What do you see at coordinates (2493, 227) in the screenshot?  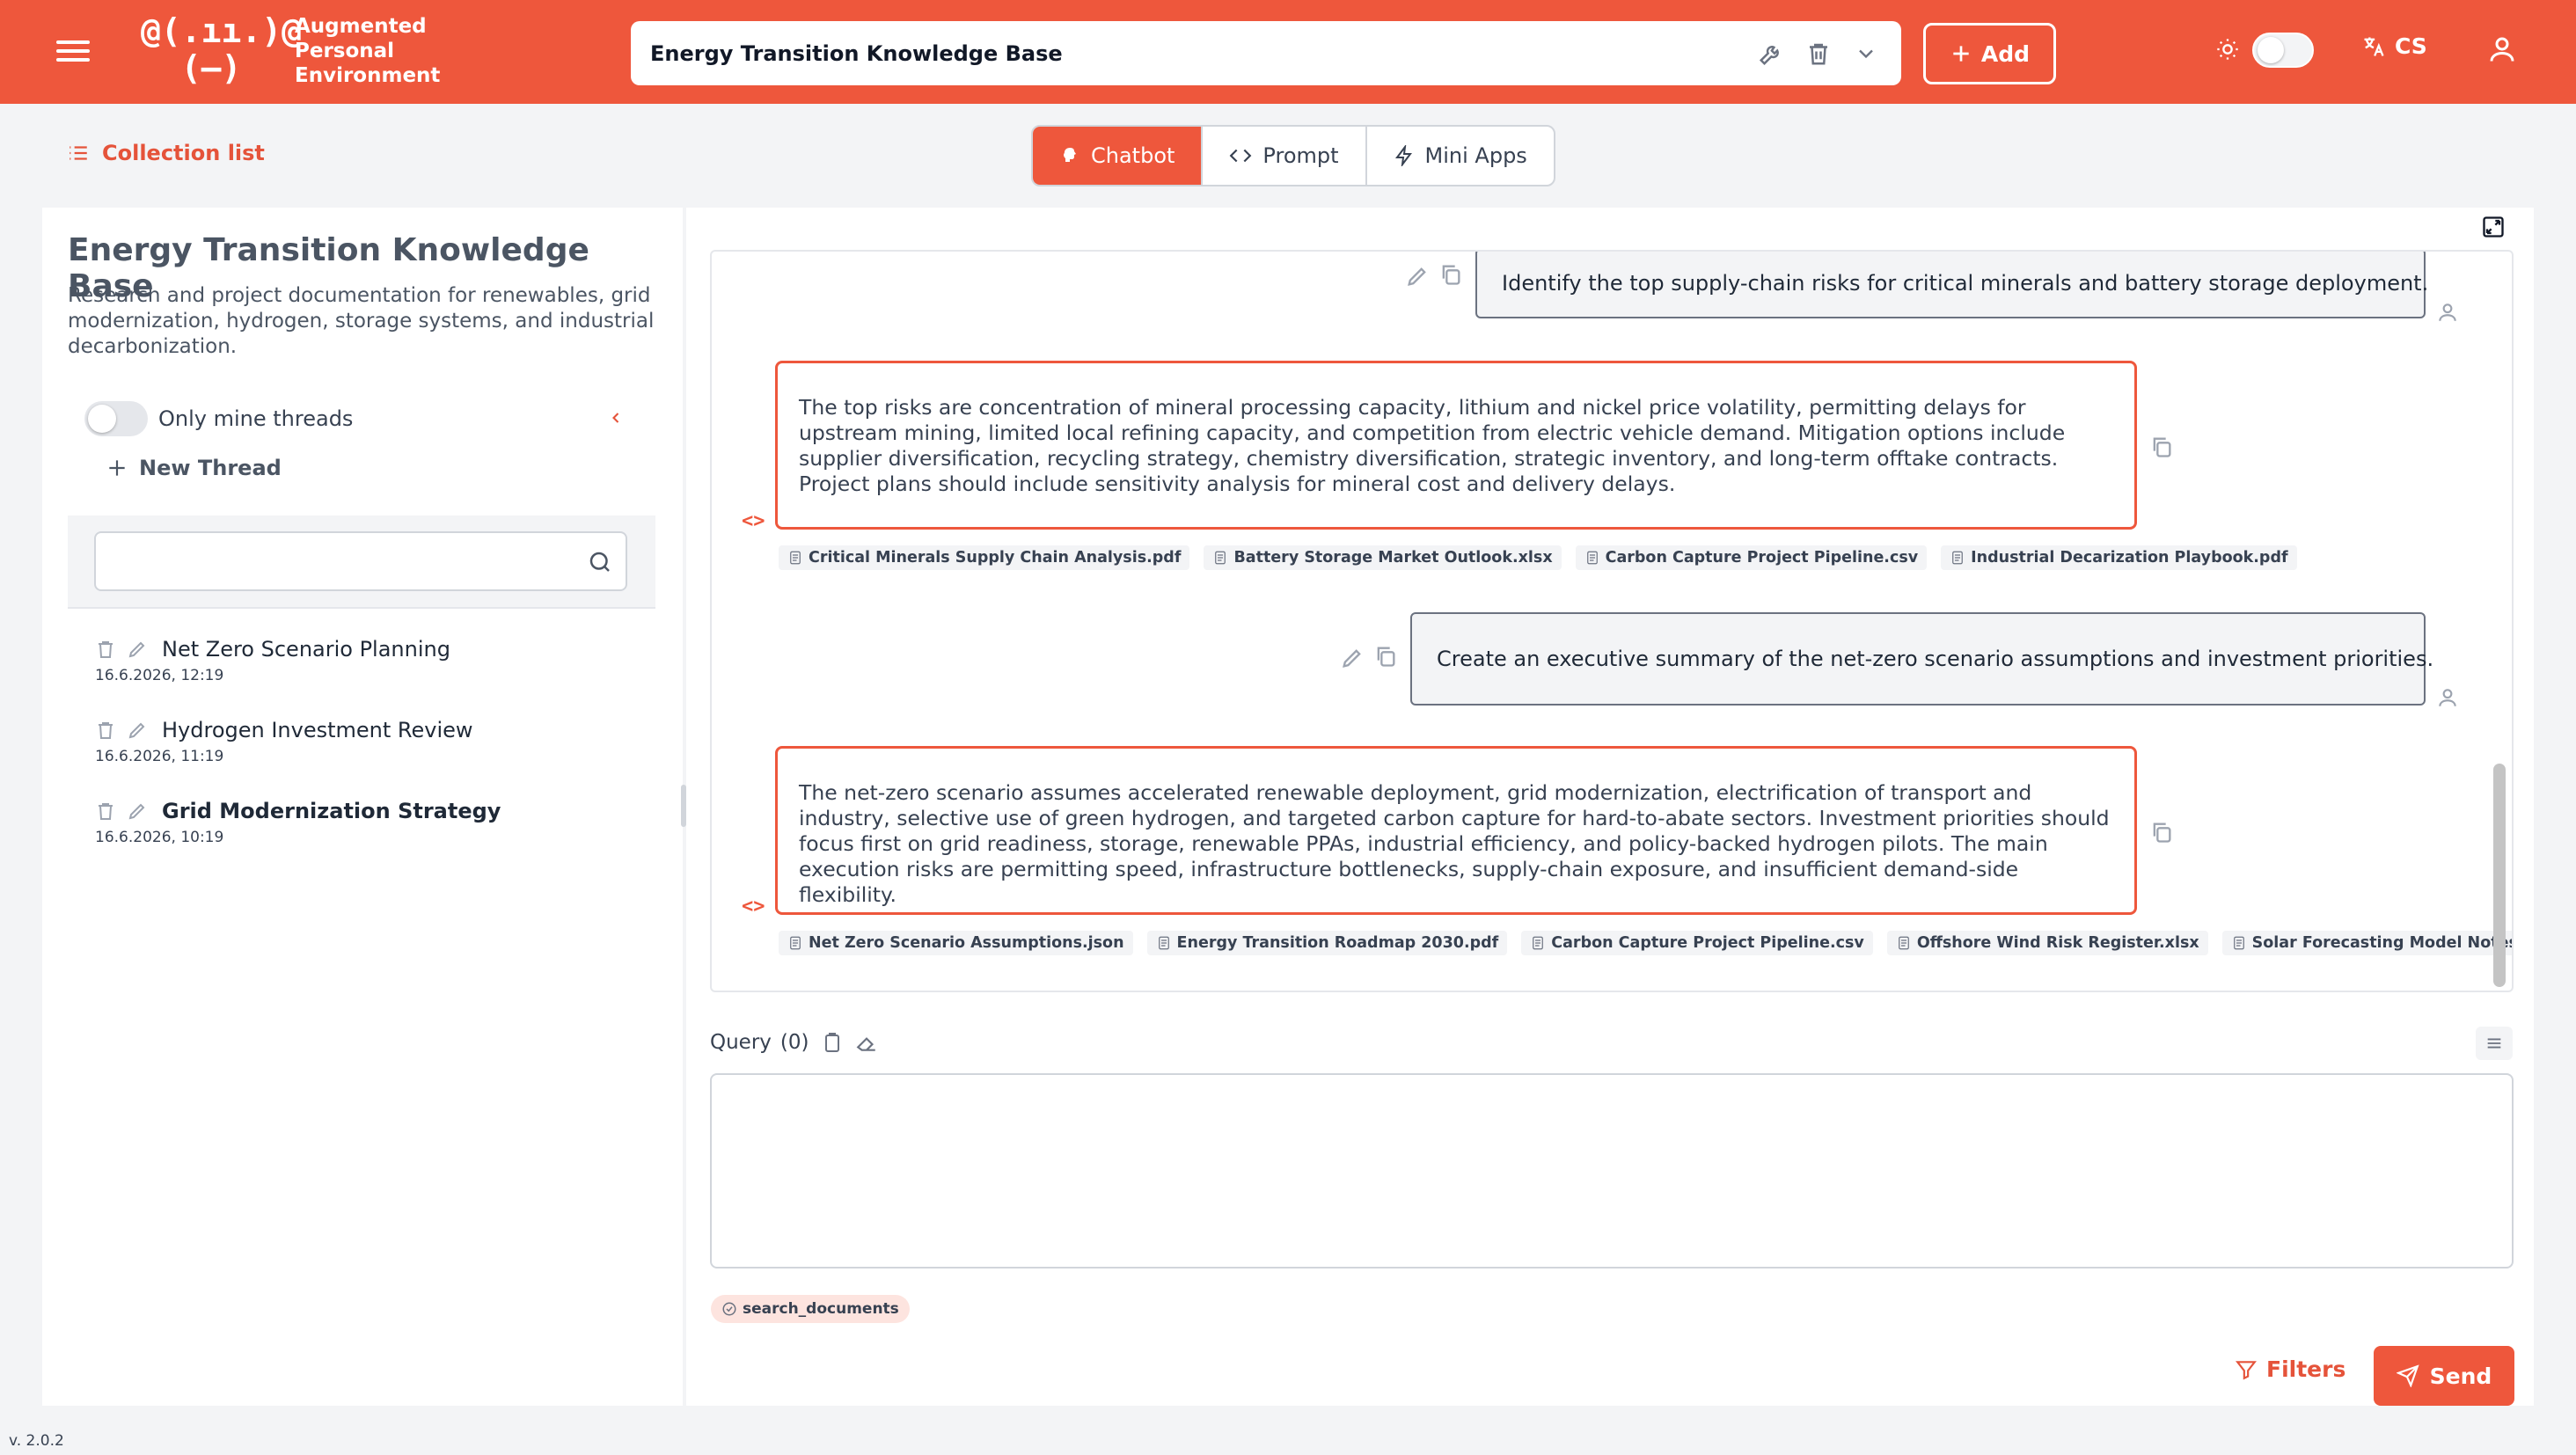 I see `expand-icon` at bounding box center [2493, 227].